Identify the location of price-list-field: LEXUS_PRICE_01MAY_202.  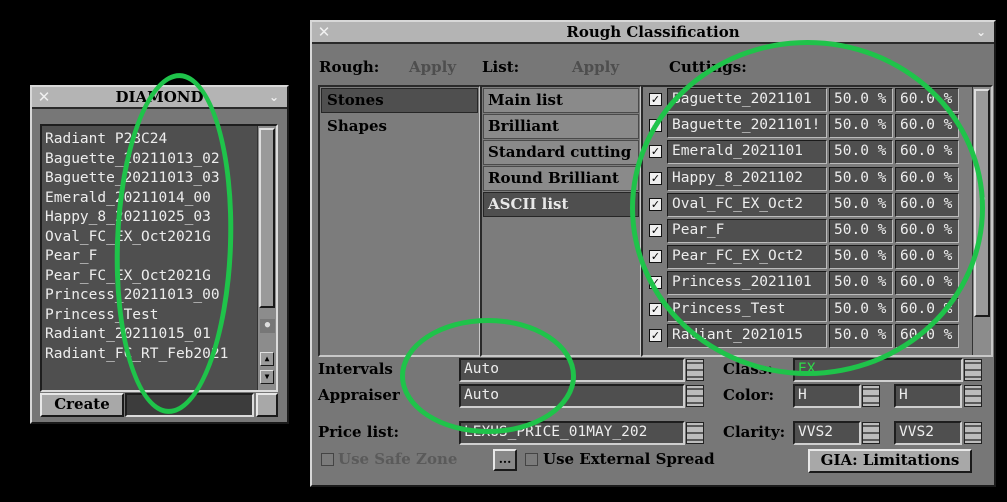
(572, 433).